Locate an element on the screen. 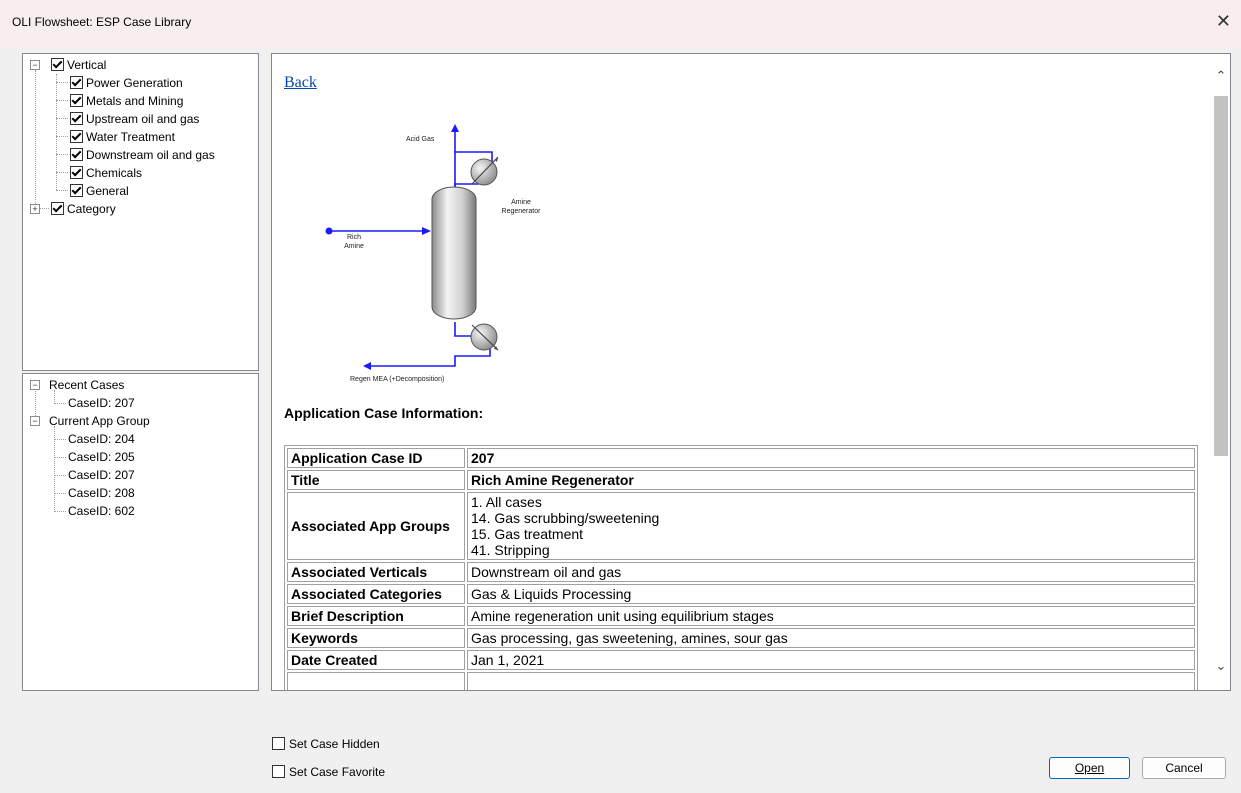  tree-node-recent-case: CaseID: 207 is located at coordinates (101, 403).